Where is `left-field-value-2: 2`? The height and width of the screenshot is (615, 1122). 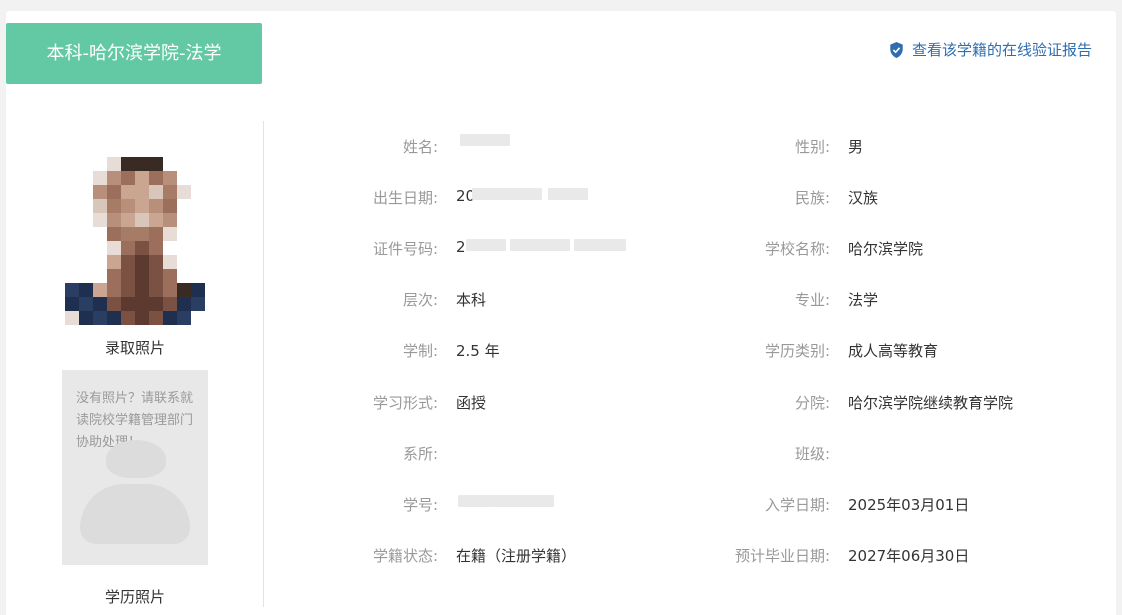
left-field-value-2: 2 is located at coordinates (461, 247).